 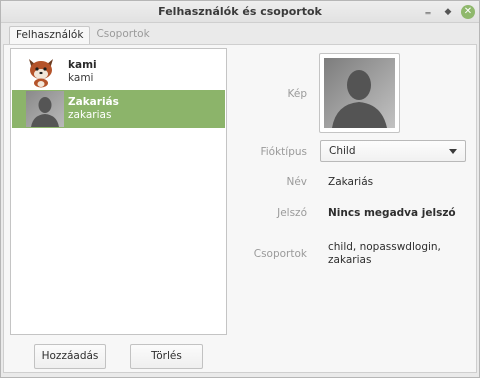 I want to click on window-title: Felhasználók és csoportok, so click(x=240, y=11).